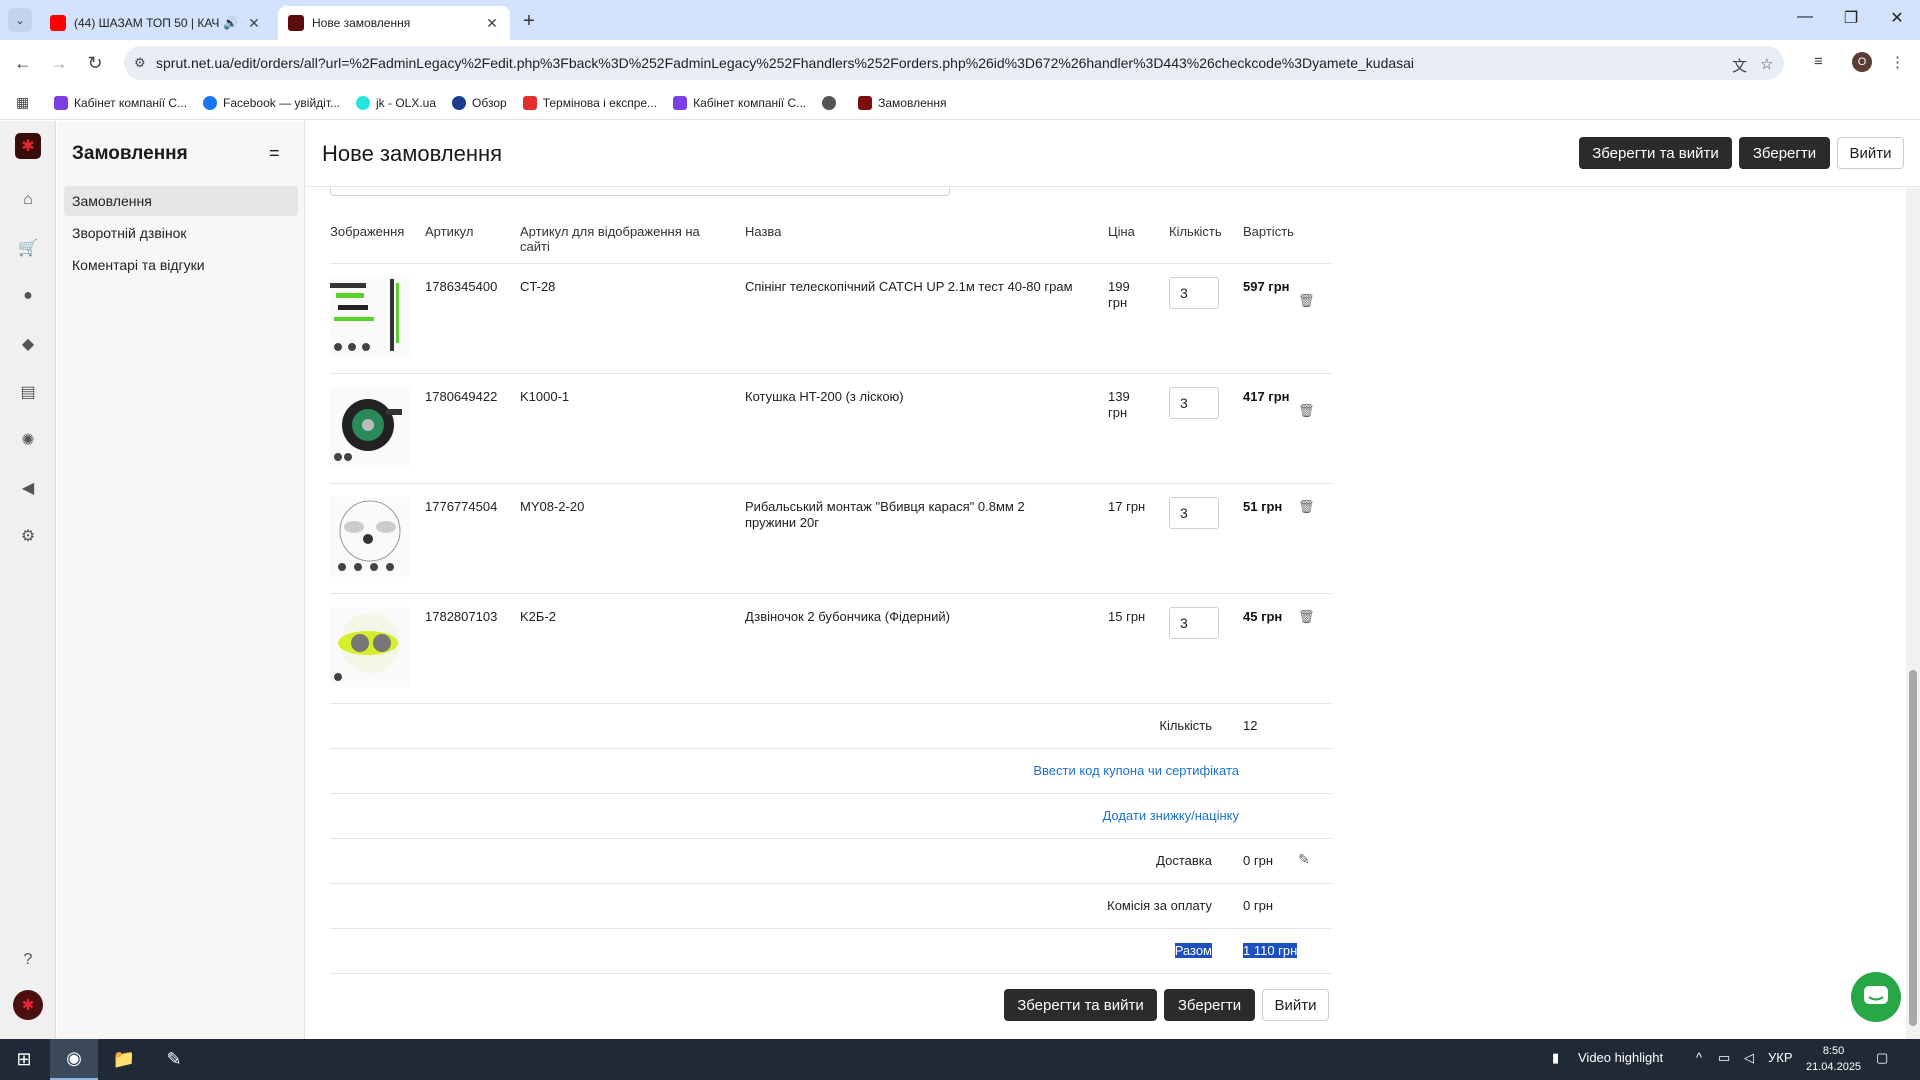 The height and width of the screenshot is (1080, 1920). What do you see at coordinates (1080, 1005) in the screenshot?
I see `footer-save-and-exit-button: Зберегти та вийти` at bounding box center [1080, 1005].